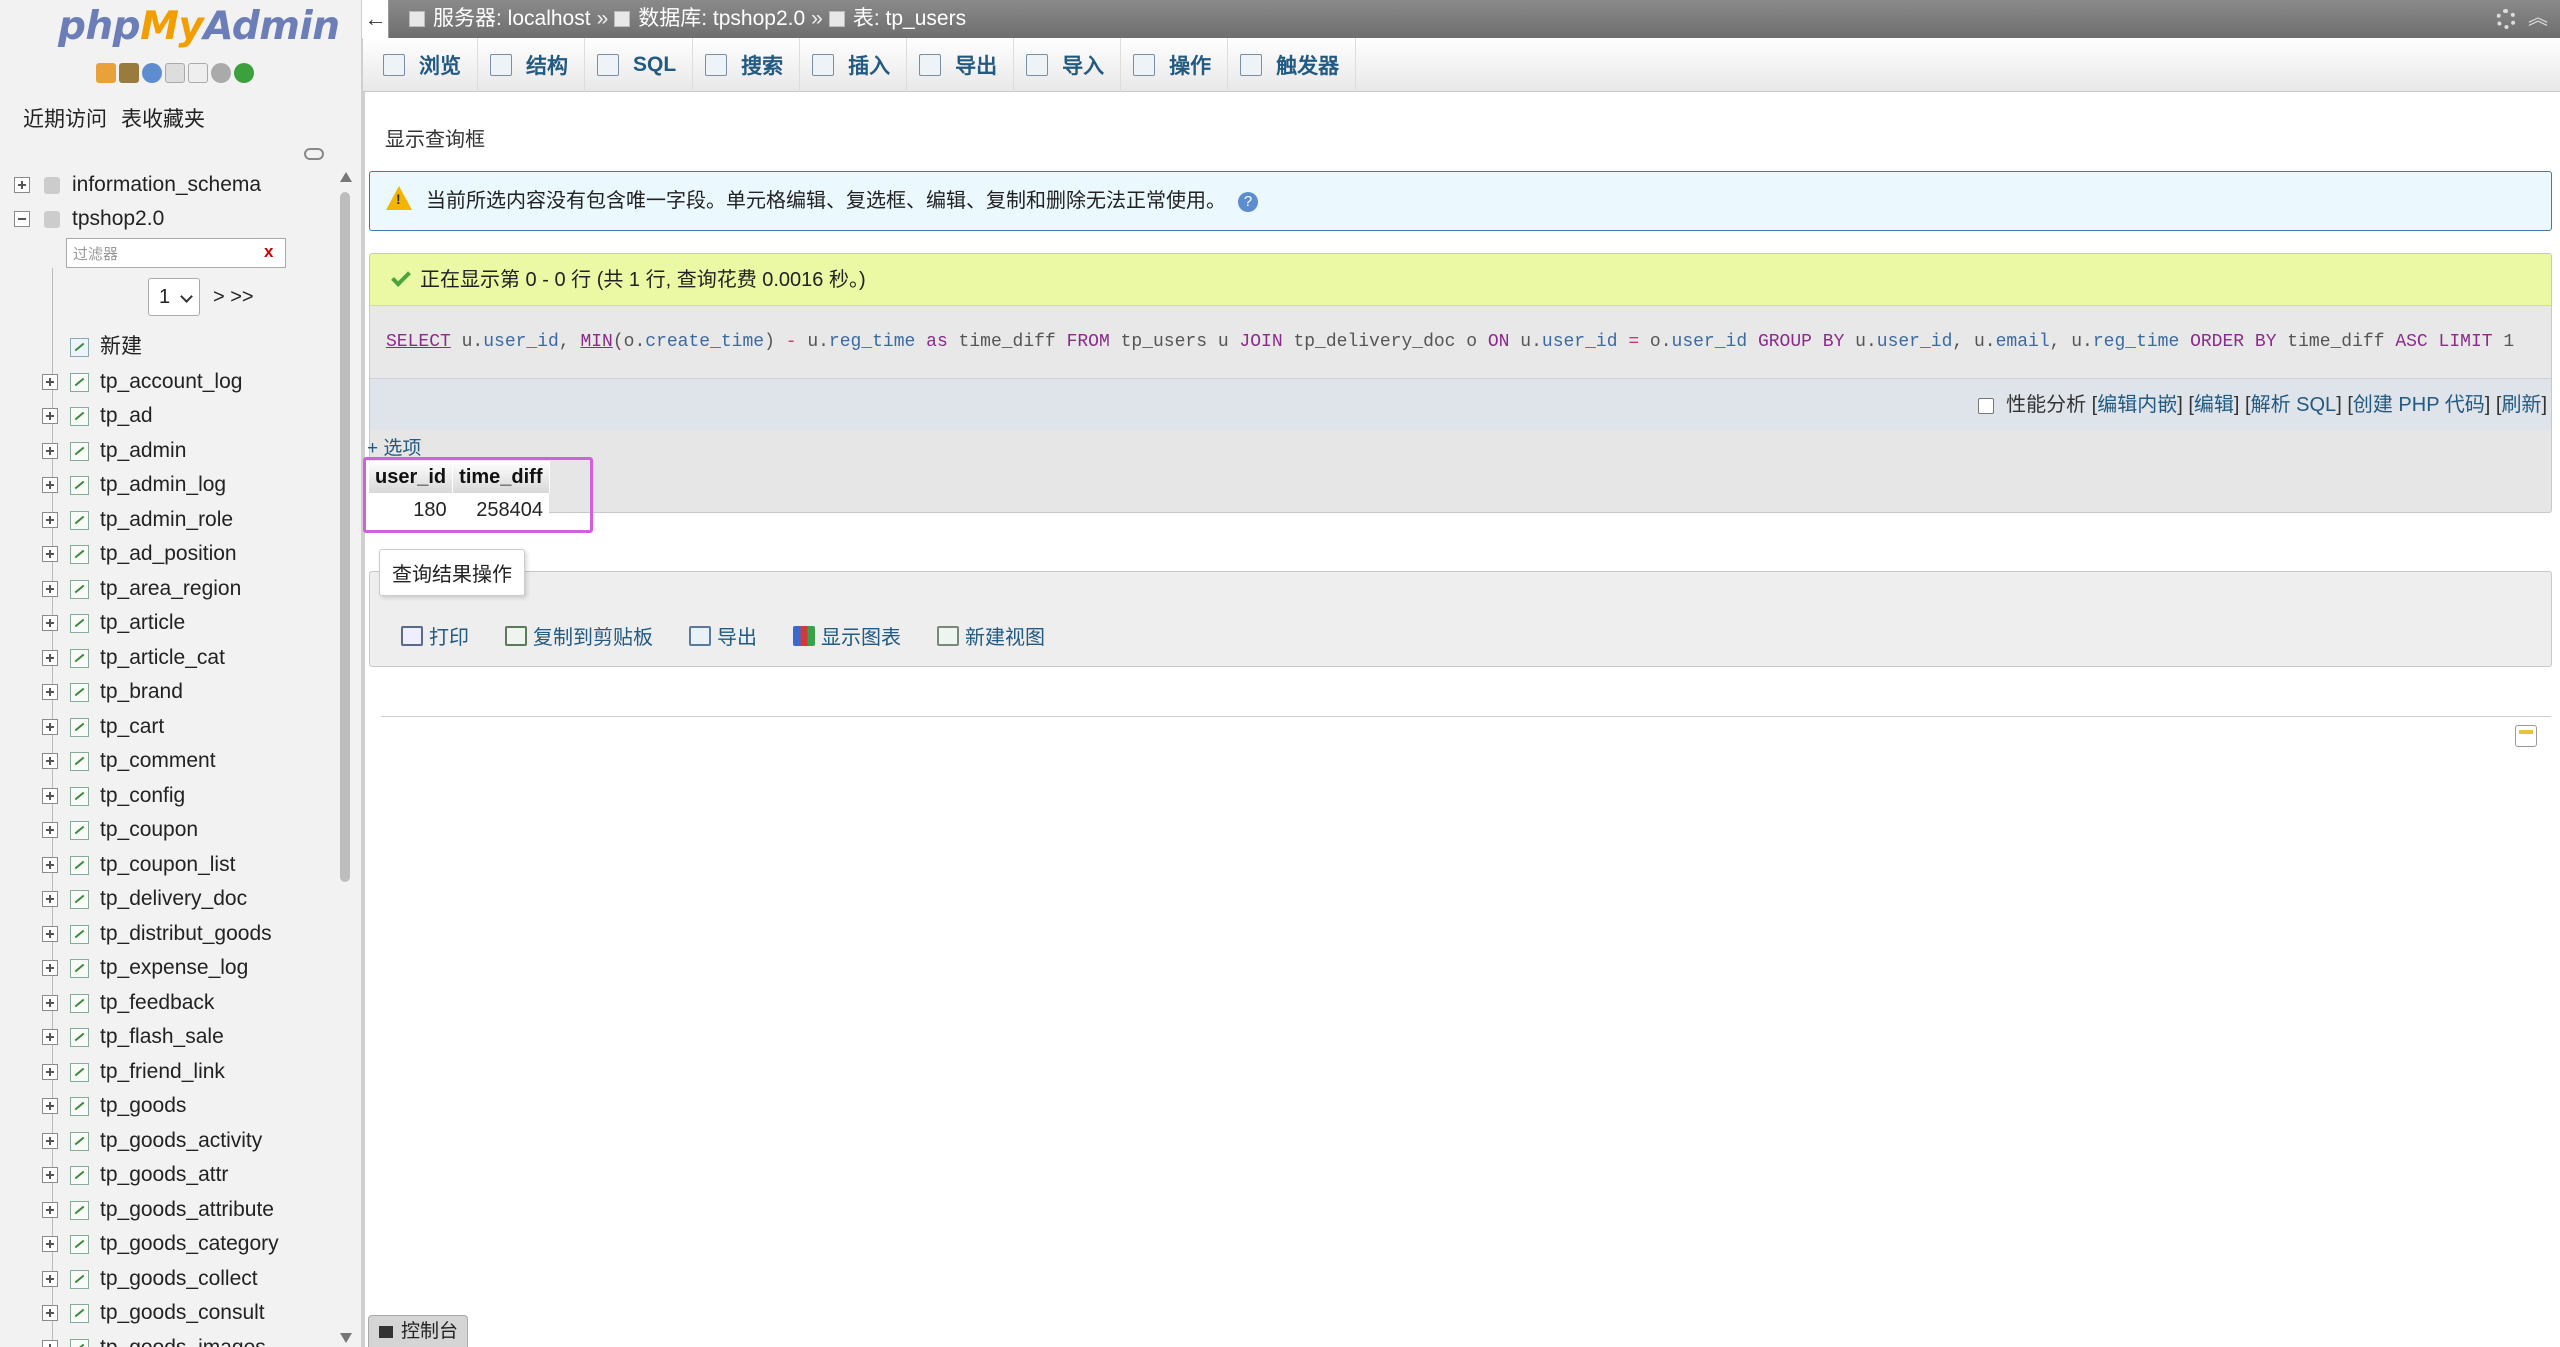 This screenshot has width=2560, height=1347. Describe the element at coordinates (170, 830) in the screenshot. I see `table-item: tp_coupon` at that location.